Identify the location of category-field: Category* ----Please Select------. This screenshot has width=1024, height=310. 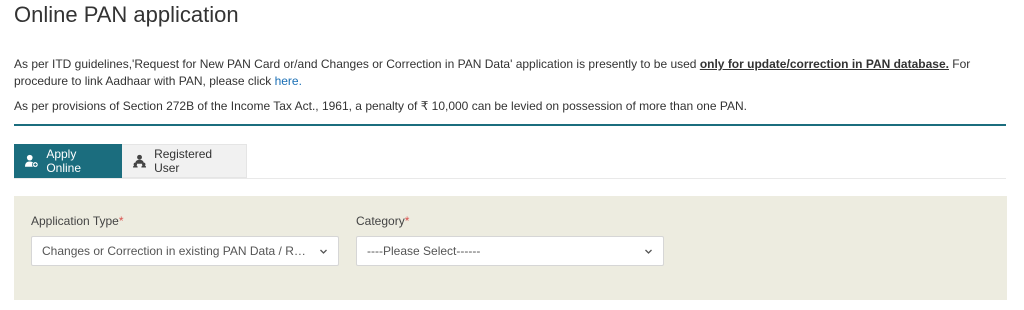
(510, 240).